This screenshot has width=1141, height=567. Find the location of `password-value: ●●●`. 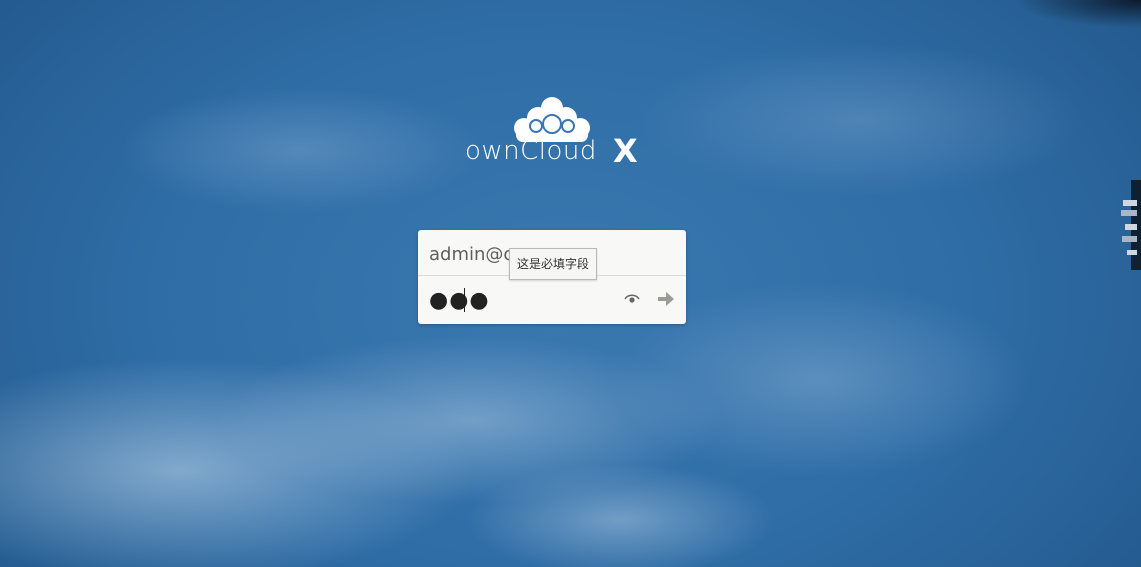

password-value: ●●● is located at coordinates (459, 300).